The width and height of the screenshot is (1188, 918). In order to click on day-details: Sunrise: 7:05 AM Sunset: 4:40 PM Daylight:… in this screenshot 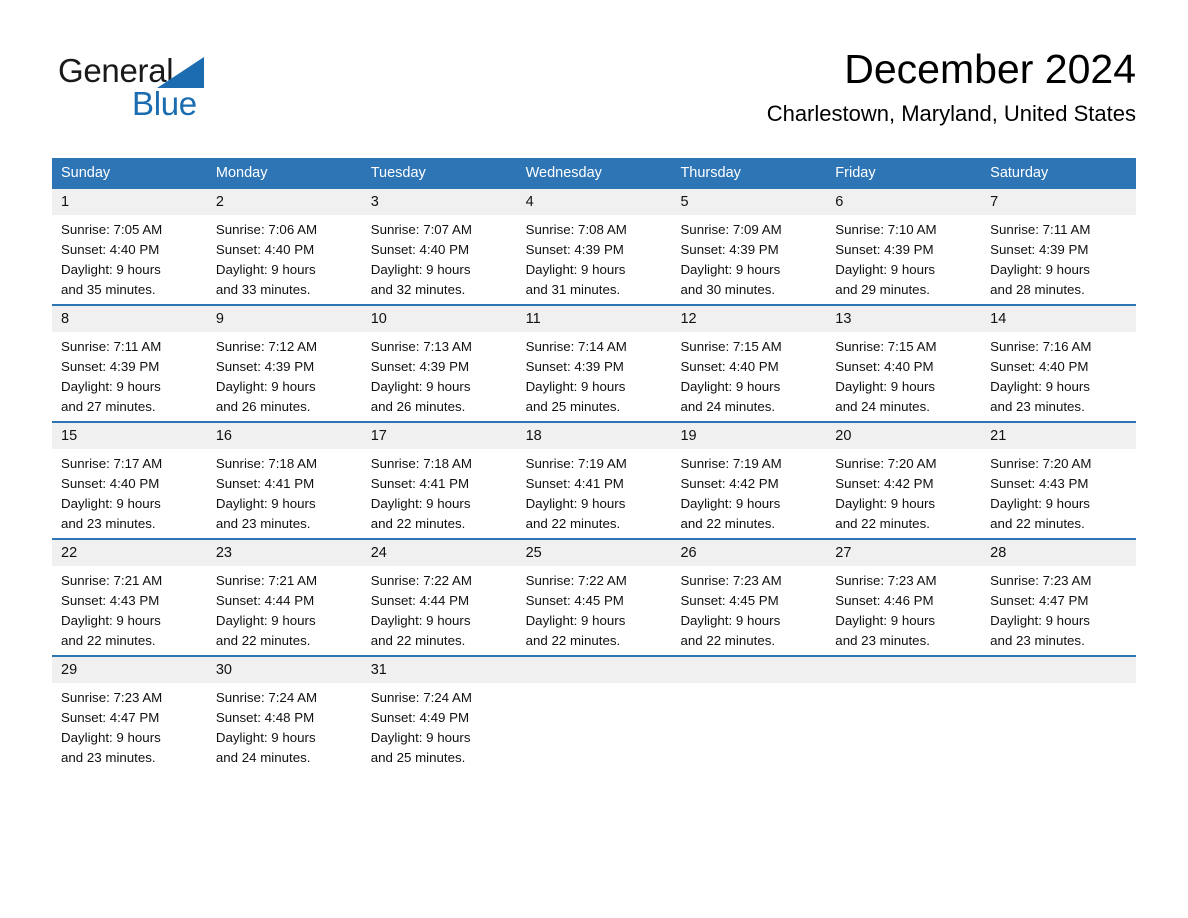, I will do `click(129, 257)`.